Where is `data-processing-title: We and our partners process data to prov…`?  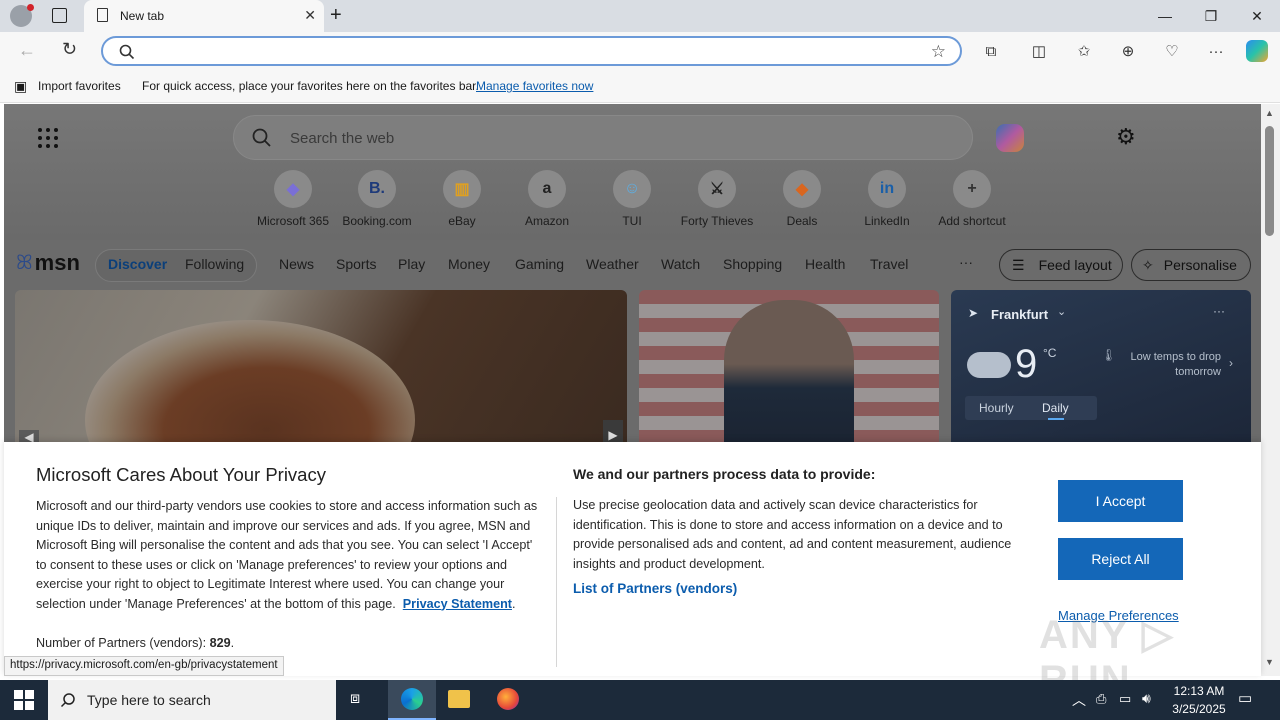
data-processing-title: We and our partners process data to prov… is located at coordinates (724, 474).